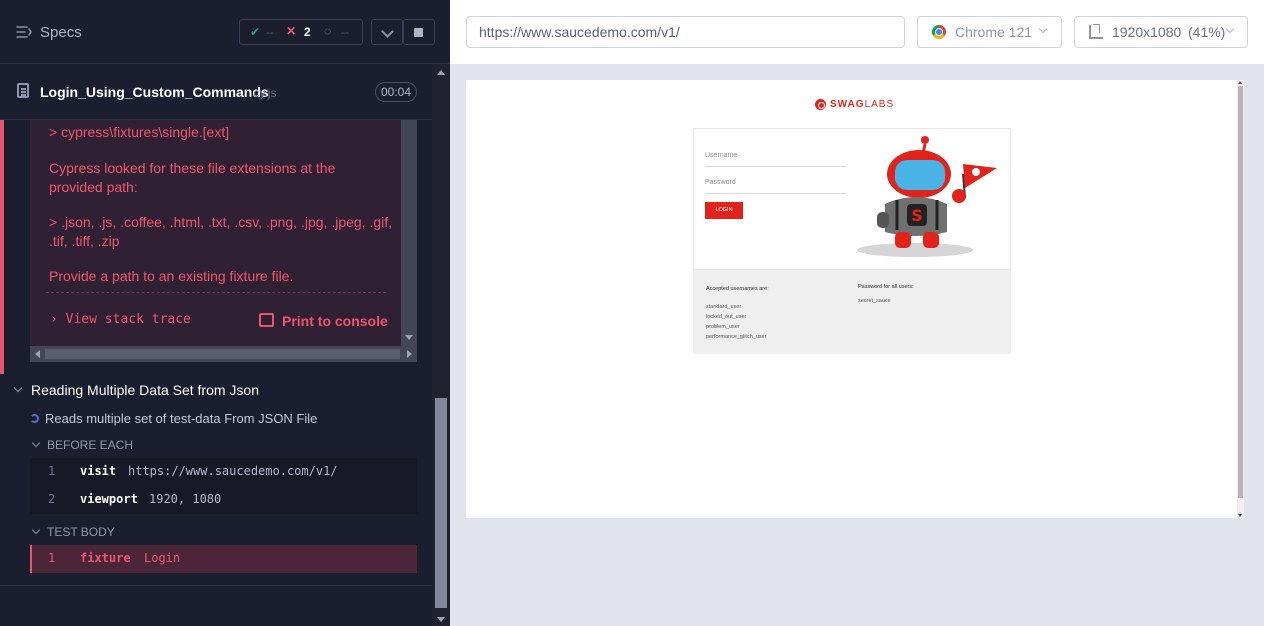  I want to click on document-icon, so click(23, 90).